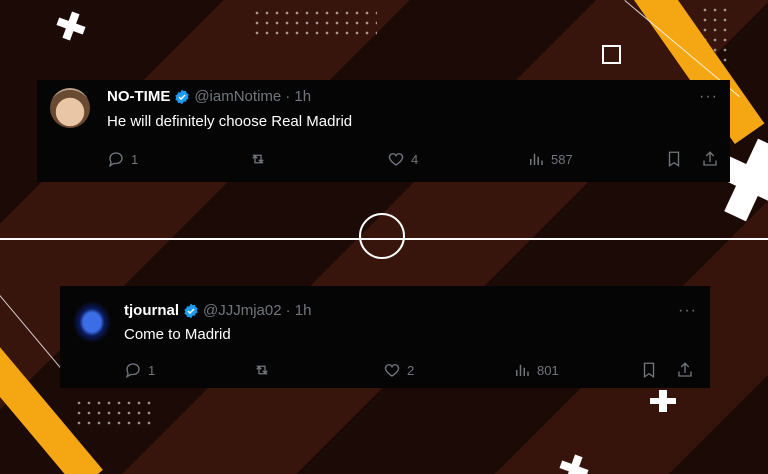 The width and height of the screenshot is (768, 474). I want to click on views-button: 801, so click(536, 370).